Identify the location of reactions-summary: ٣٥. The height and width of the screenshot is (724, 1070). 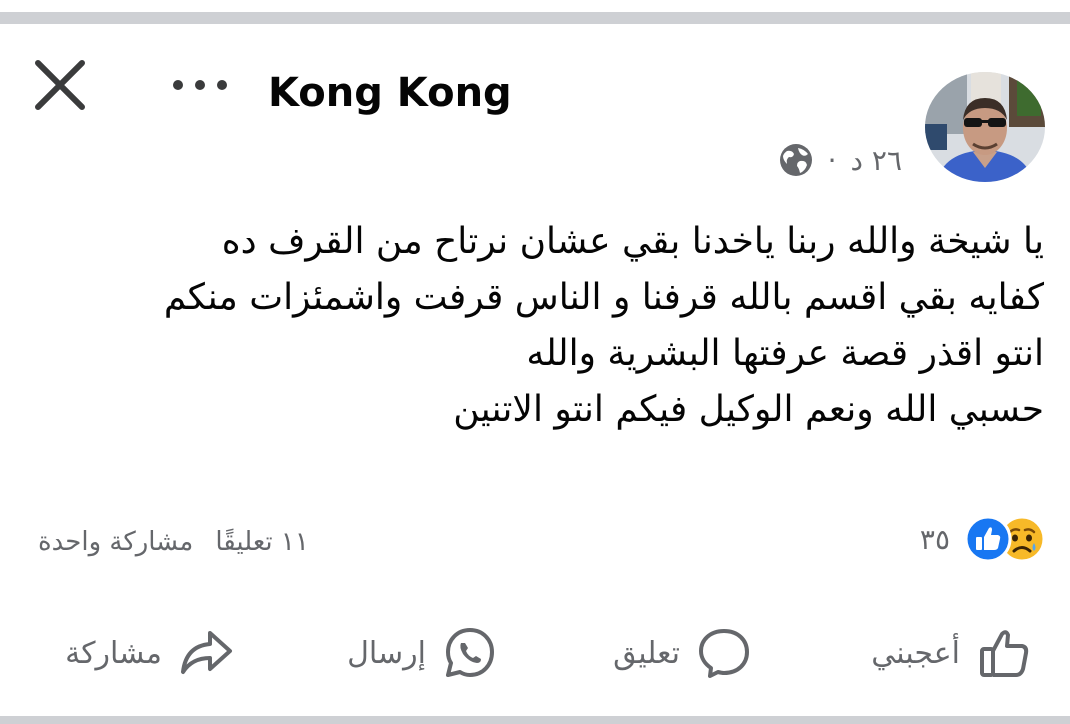
(983, 539).